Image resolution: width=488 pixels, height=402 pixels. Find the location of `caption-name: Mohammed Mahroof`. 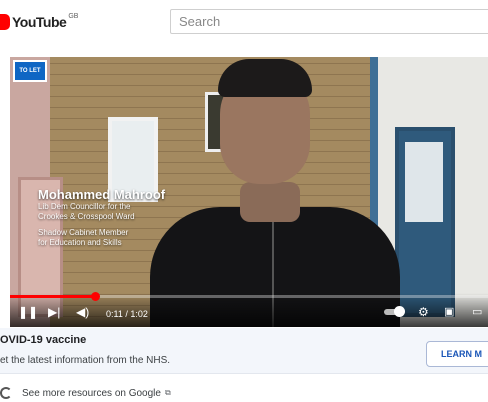

caption-name: Mohammed Mahroof is located at coordinates (102, 194).